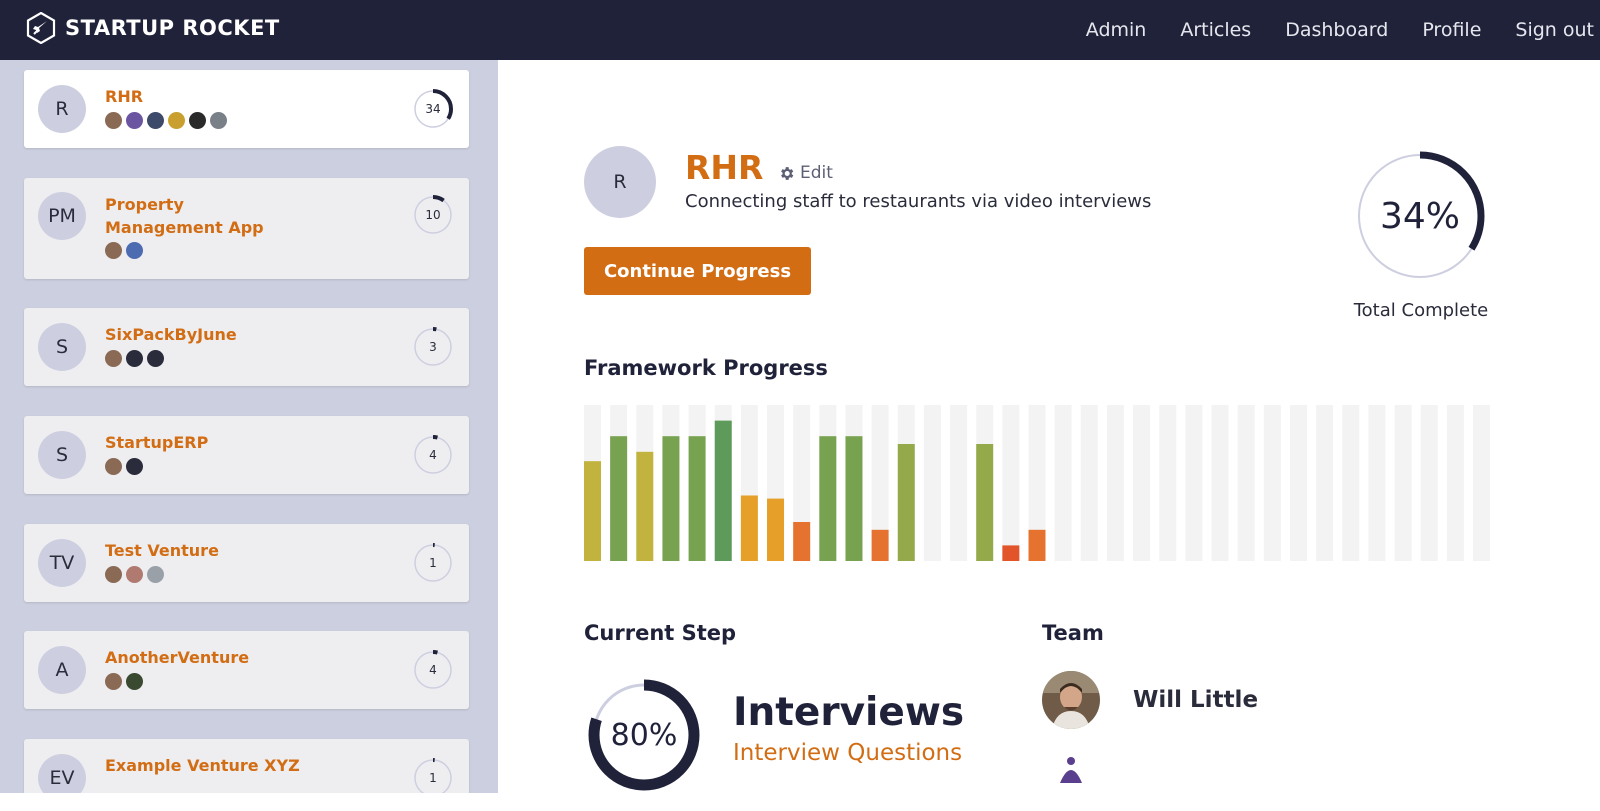  I want to click on continue-progress-button: Continue Progress, so click(697, 271).